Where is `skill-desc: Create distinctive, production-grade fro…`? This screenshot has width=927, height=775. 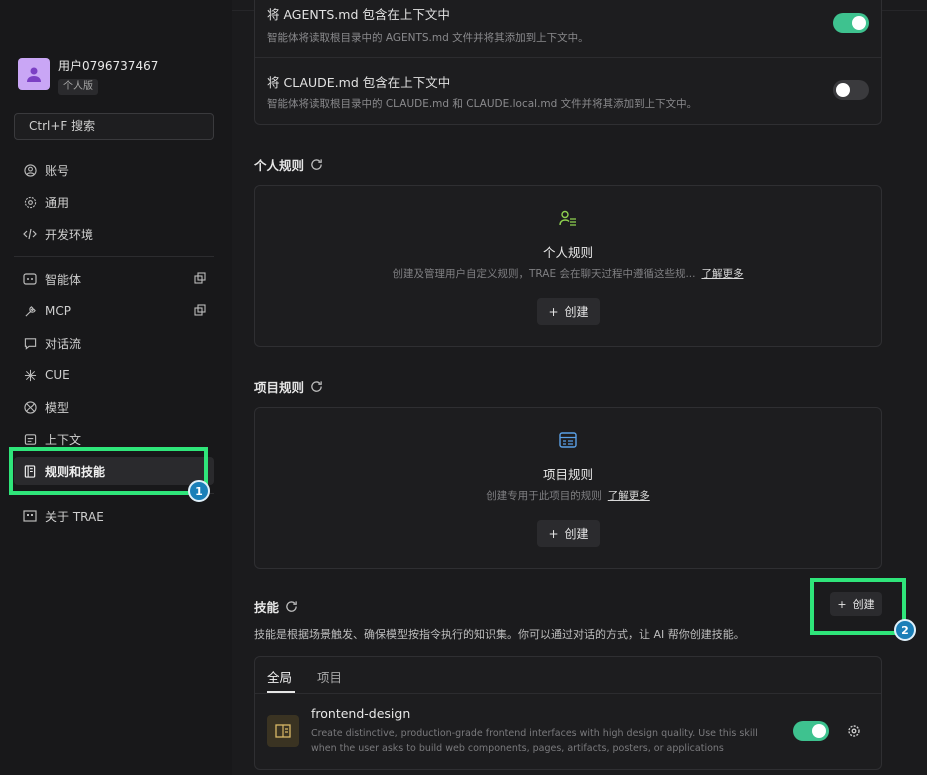
skill-desc: Create distinctive, production-grade fro… is located at coordinates (534, 741).